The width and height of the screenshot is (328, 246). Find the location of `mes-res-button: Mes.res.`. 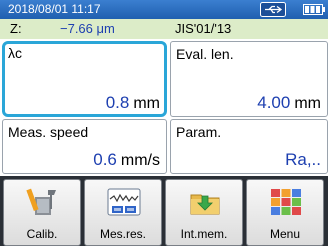

mes-res-button: Mes.res. is located at coordinates (123, 212).